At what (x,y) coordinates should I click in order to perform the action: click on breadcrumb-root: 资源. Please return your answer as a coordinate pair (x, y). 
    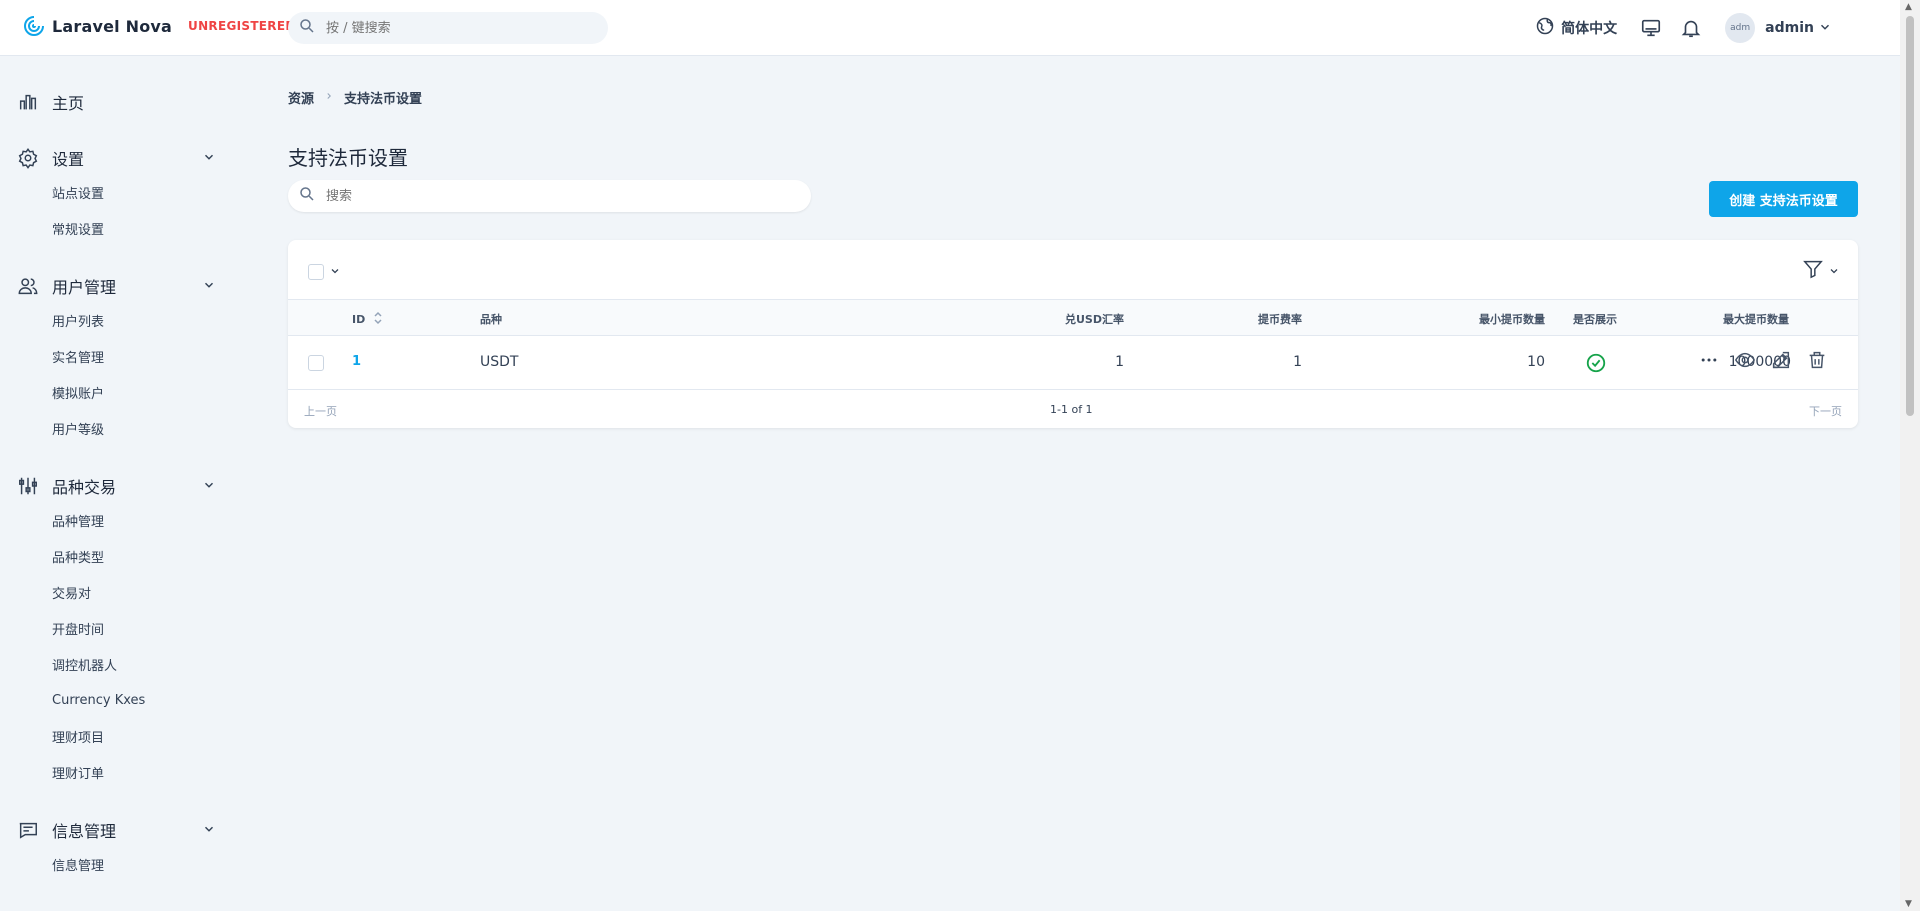
    Looking at the image, I should click on (301, 97).